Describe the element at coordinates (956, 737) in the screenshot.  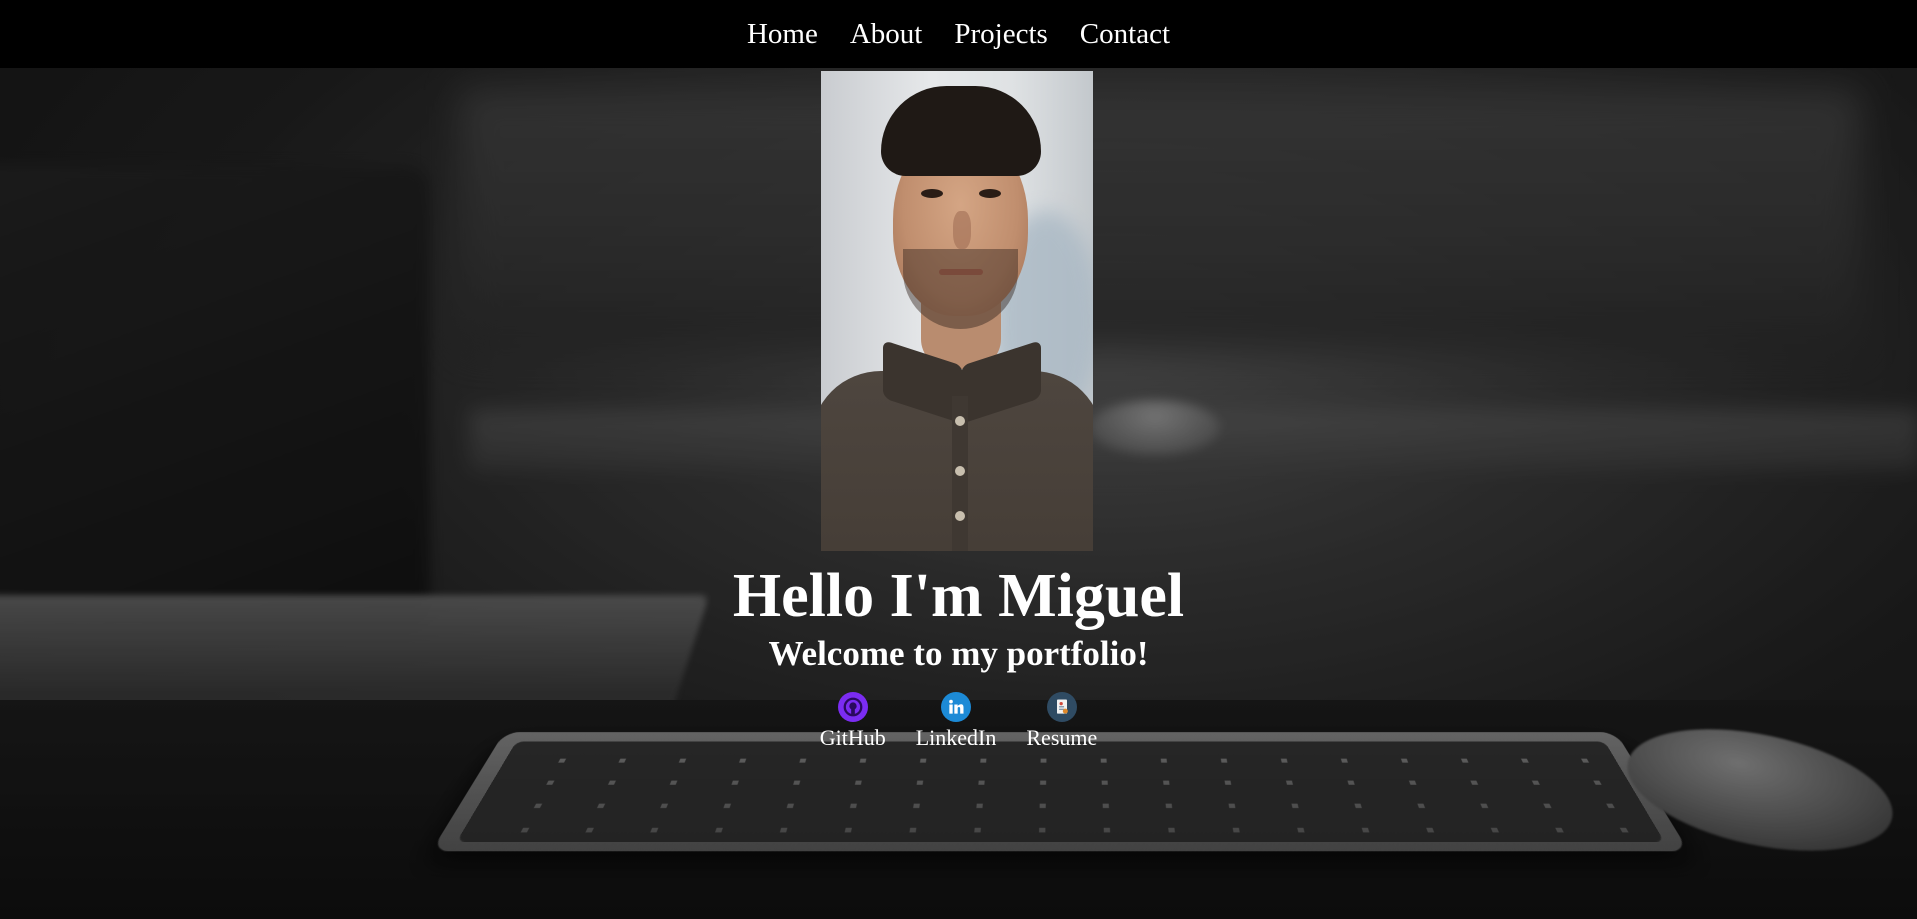
I see `linkedin-label: LinkedIn` at that location.